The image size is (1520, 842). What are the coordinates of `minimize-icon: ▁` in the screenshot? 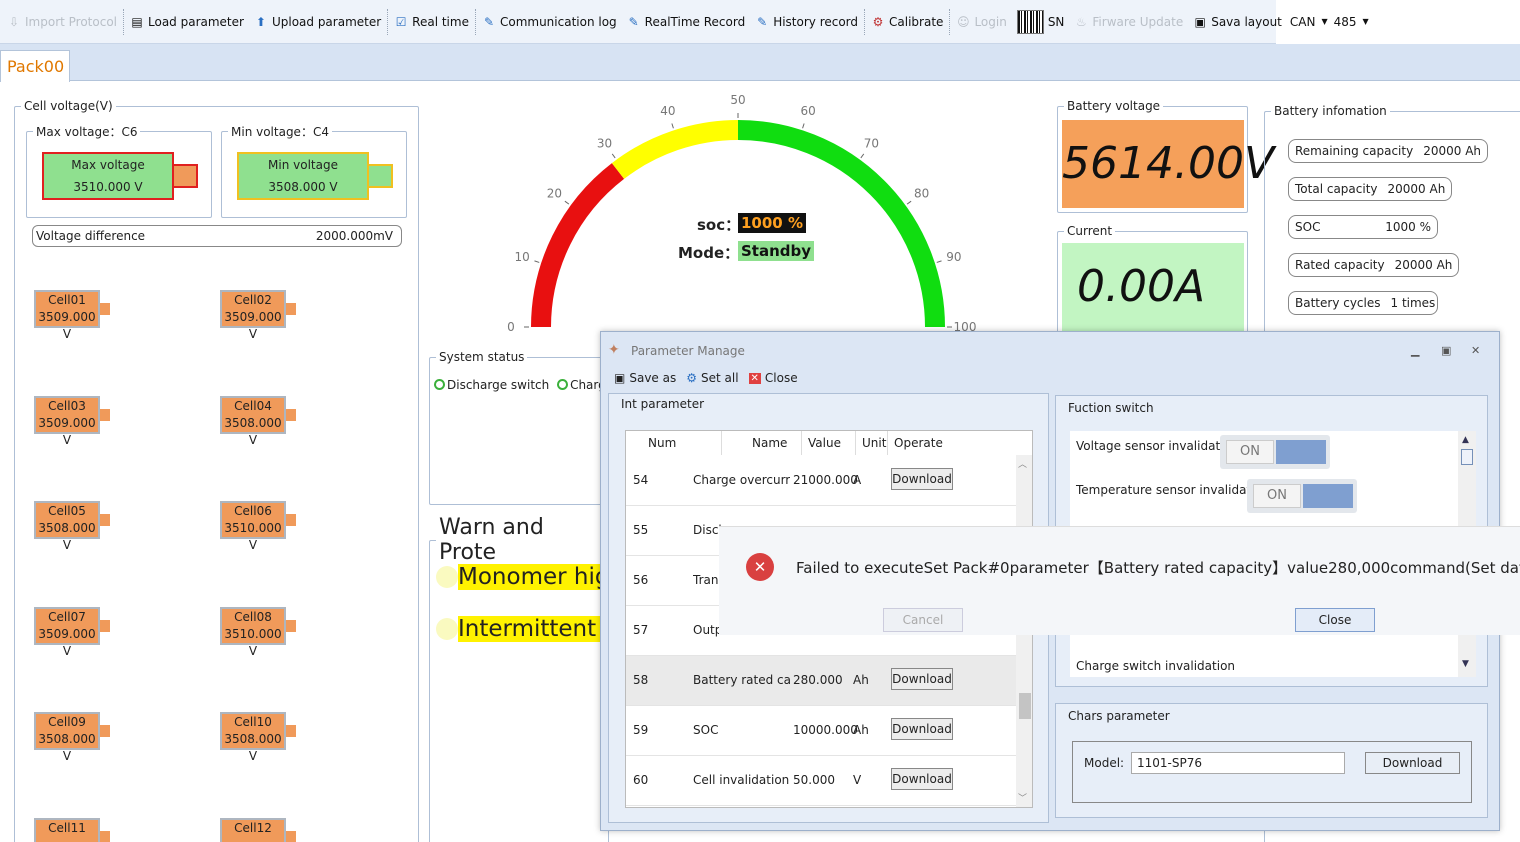 It's located at (1415, 350).